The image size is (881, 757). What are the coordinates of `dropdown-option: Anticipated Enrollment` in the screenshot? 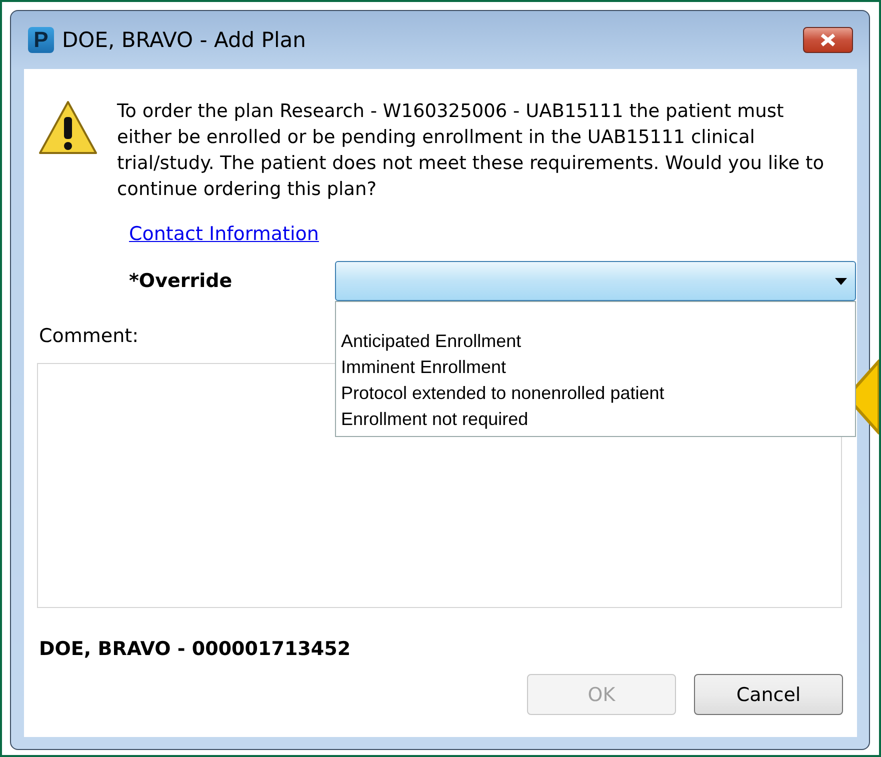 It's located at (598, 341).